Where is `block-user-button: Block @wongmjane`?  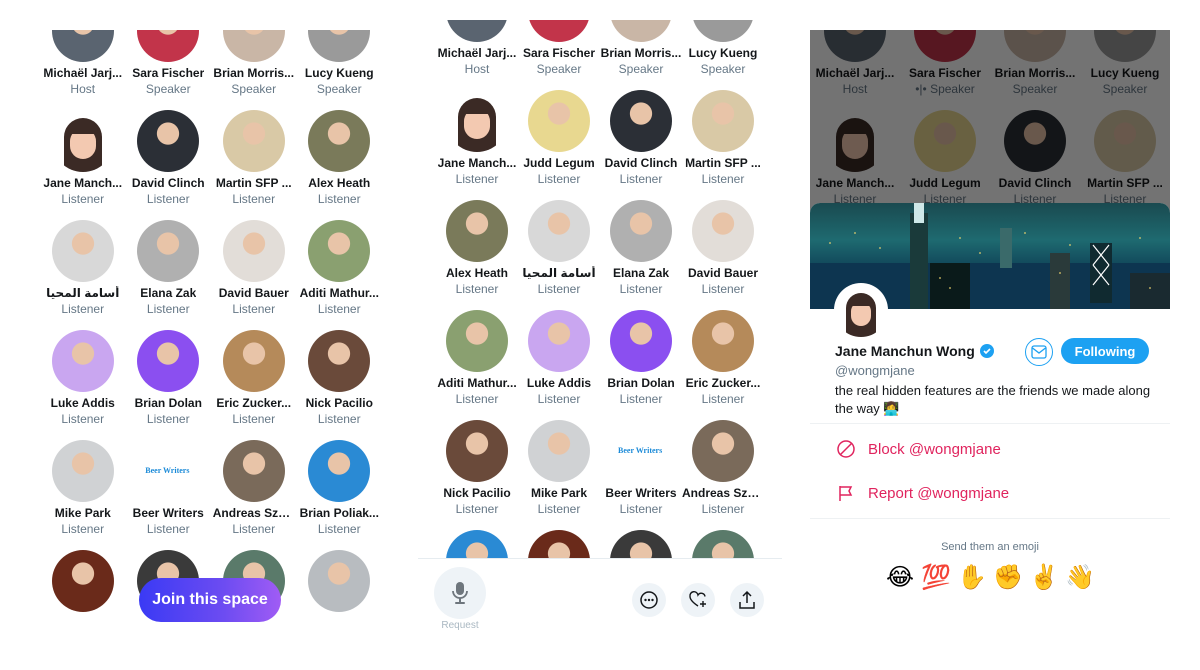 block-user-button: Block @wongmjane is located at coordinates (918, 449).